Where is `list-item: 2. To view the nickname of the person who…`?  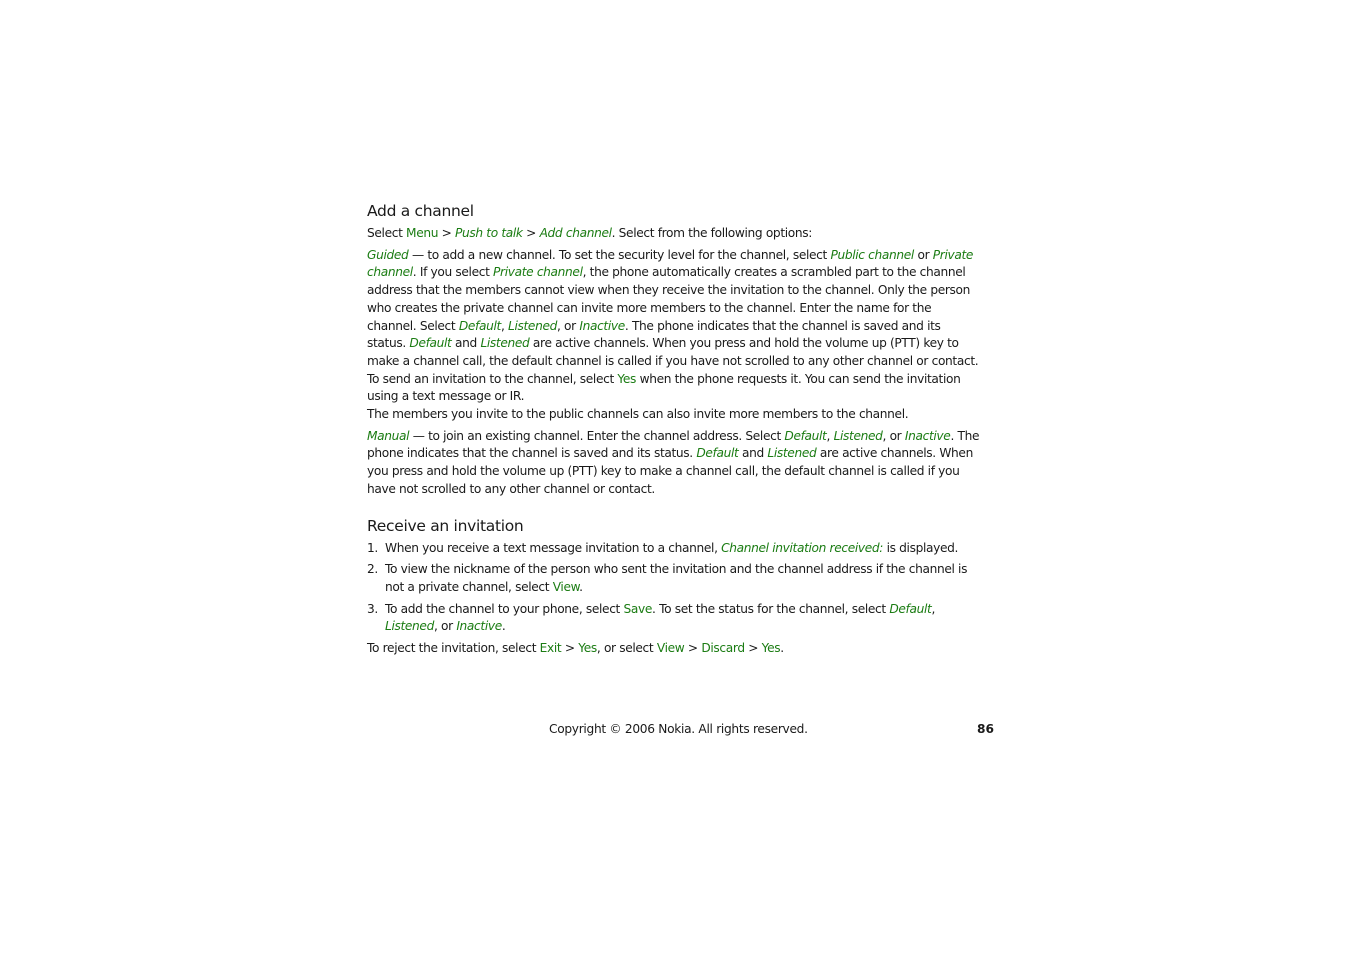
list-item: 2. To view the nickname of the person who… is located at coordinates (674, 578).